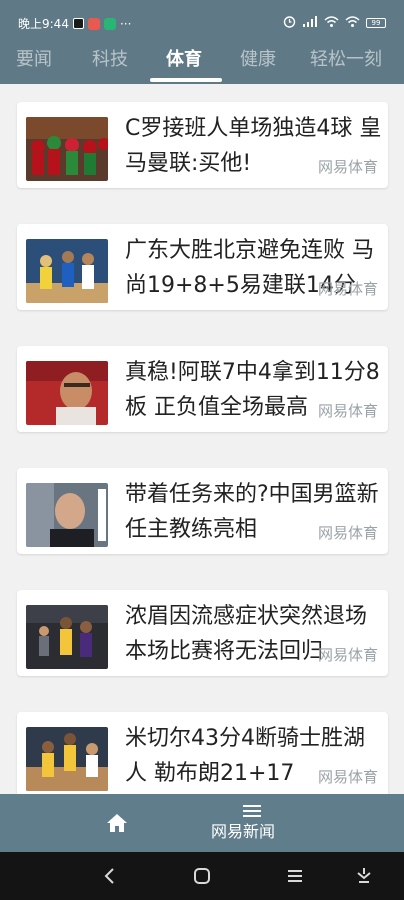  I want to click on active-tab-indicator, so click(186, 80).